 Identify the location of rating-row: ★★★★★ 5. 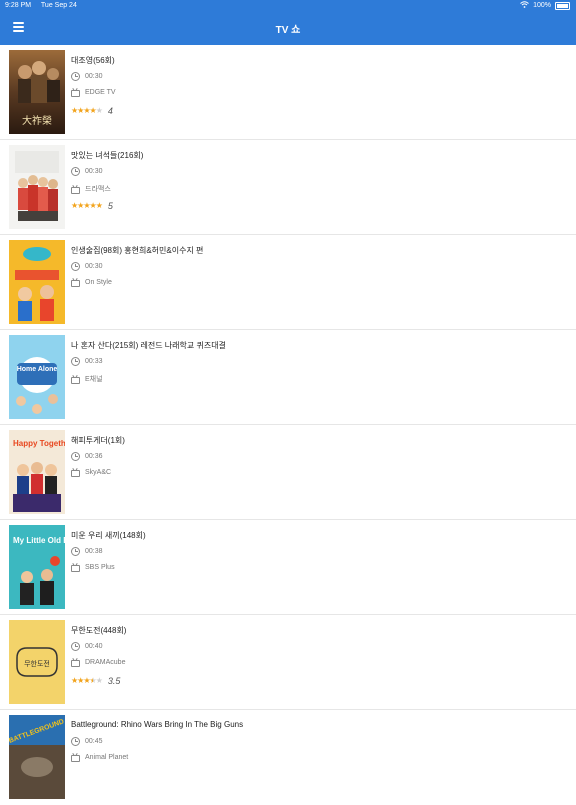
(92, 206).